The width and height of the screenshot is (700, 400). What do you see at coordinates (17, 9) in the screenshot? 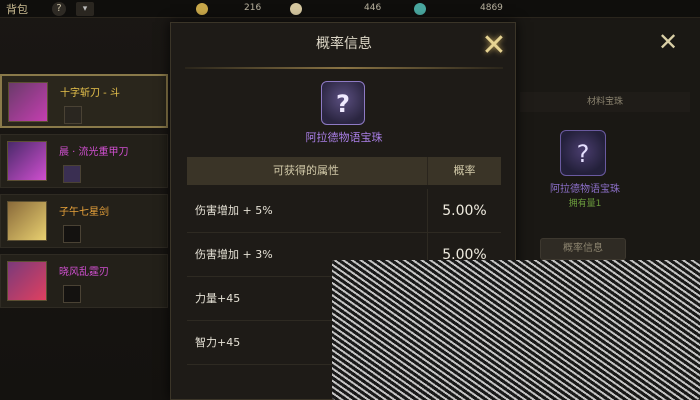
I see `inventory-title: 背包` at bounding box center [17, 9].